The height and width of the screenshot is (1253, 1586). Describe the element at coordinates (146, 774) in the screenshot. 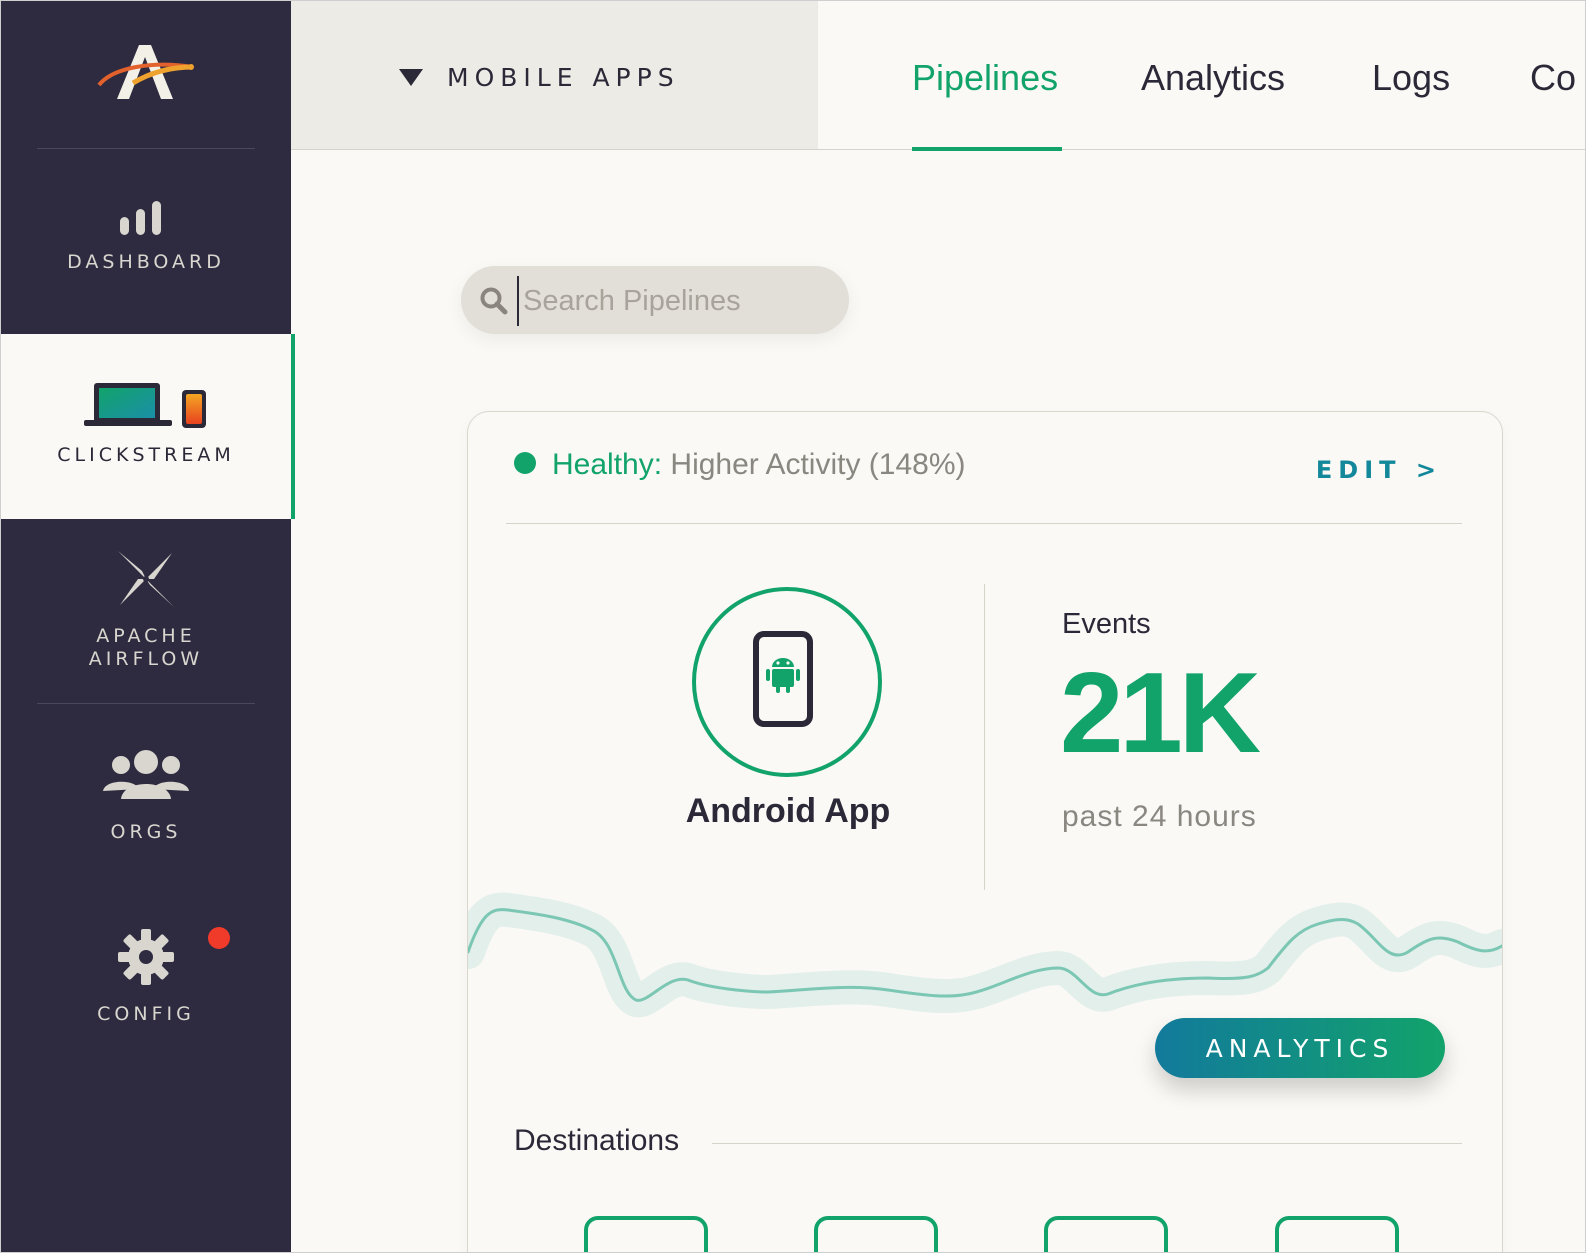

I see `people-icon` at that location.